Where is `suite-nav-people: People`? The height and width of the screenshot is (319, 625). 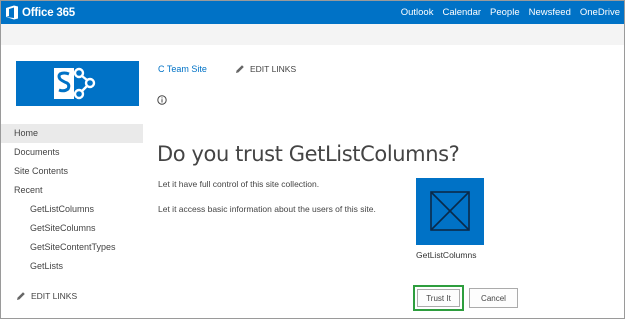 suite-nav-people: People is located at coordinates (505, 12).